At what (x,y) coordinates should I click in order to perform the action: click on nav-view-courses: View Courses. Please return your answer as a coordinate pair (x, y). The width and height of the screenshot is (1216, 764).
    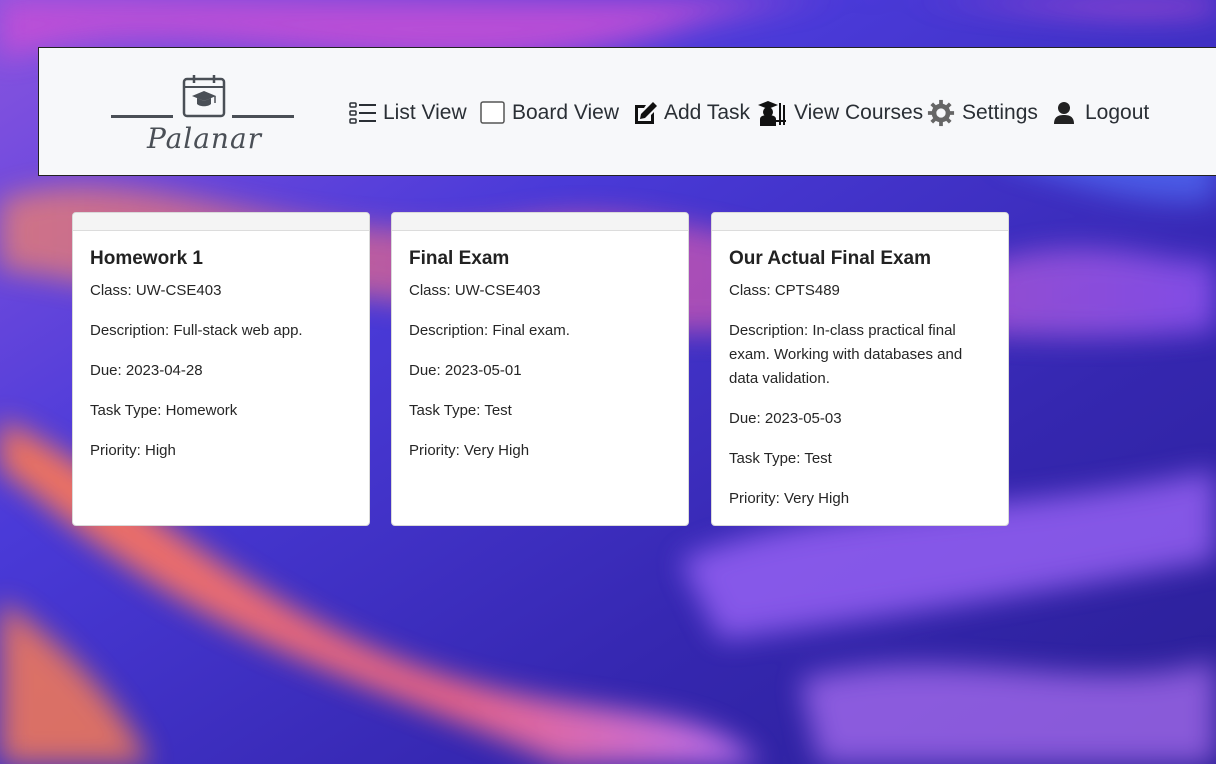
    Looking at the image, I should click on (840, 113).